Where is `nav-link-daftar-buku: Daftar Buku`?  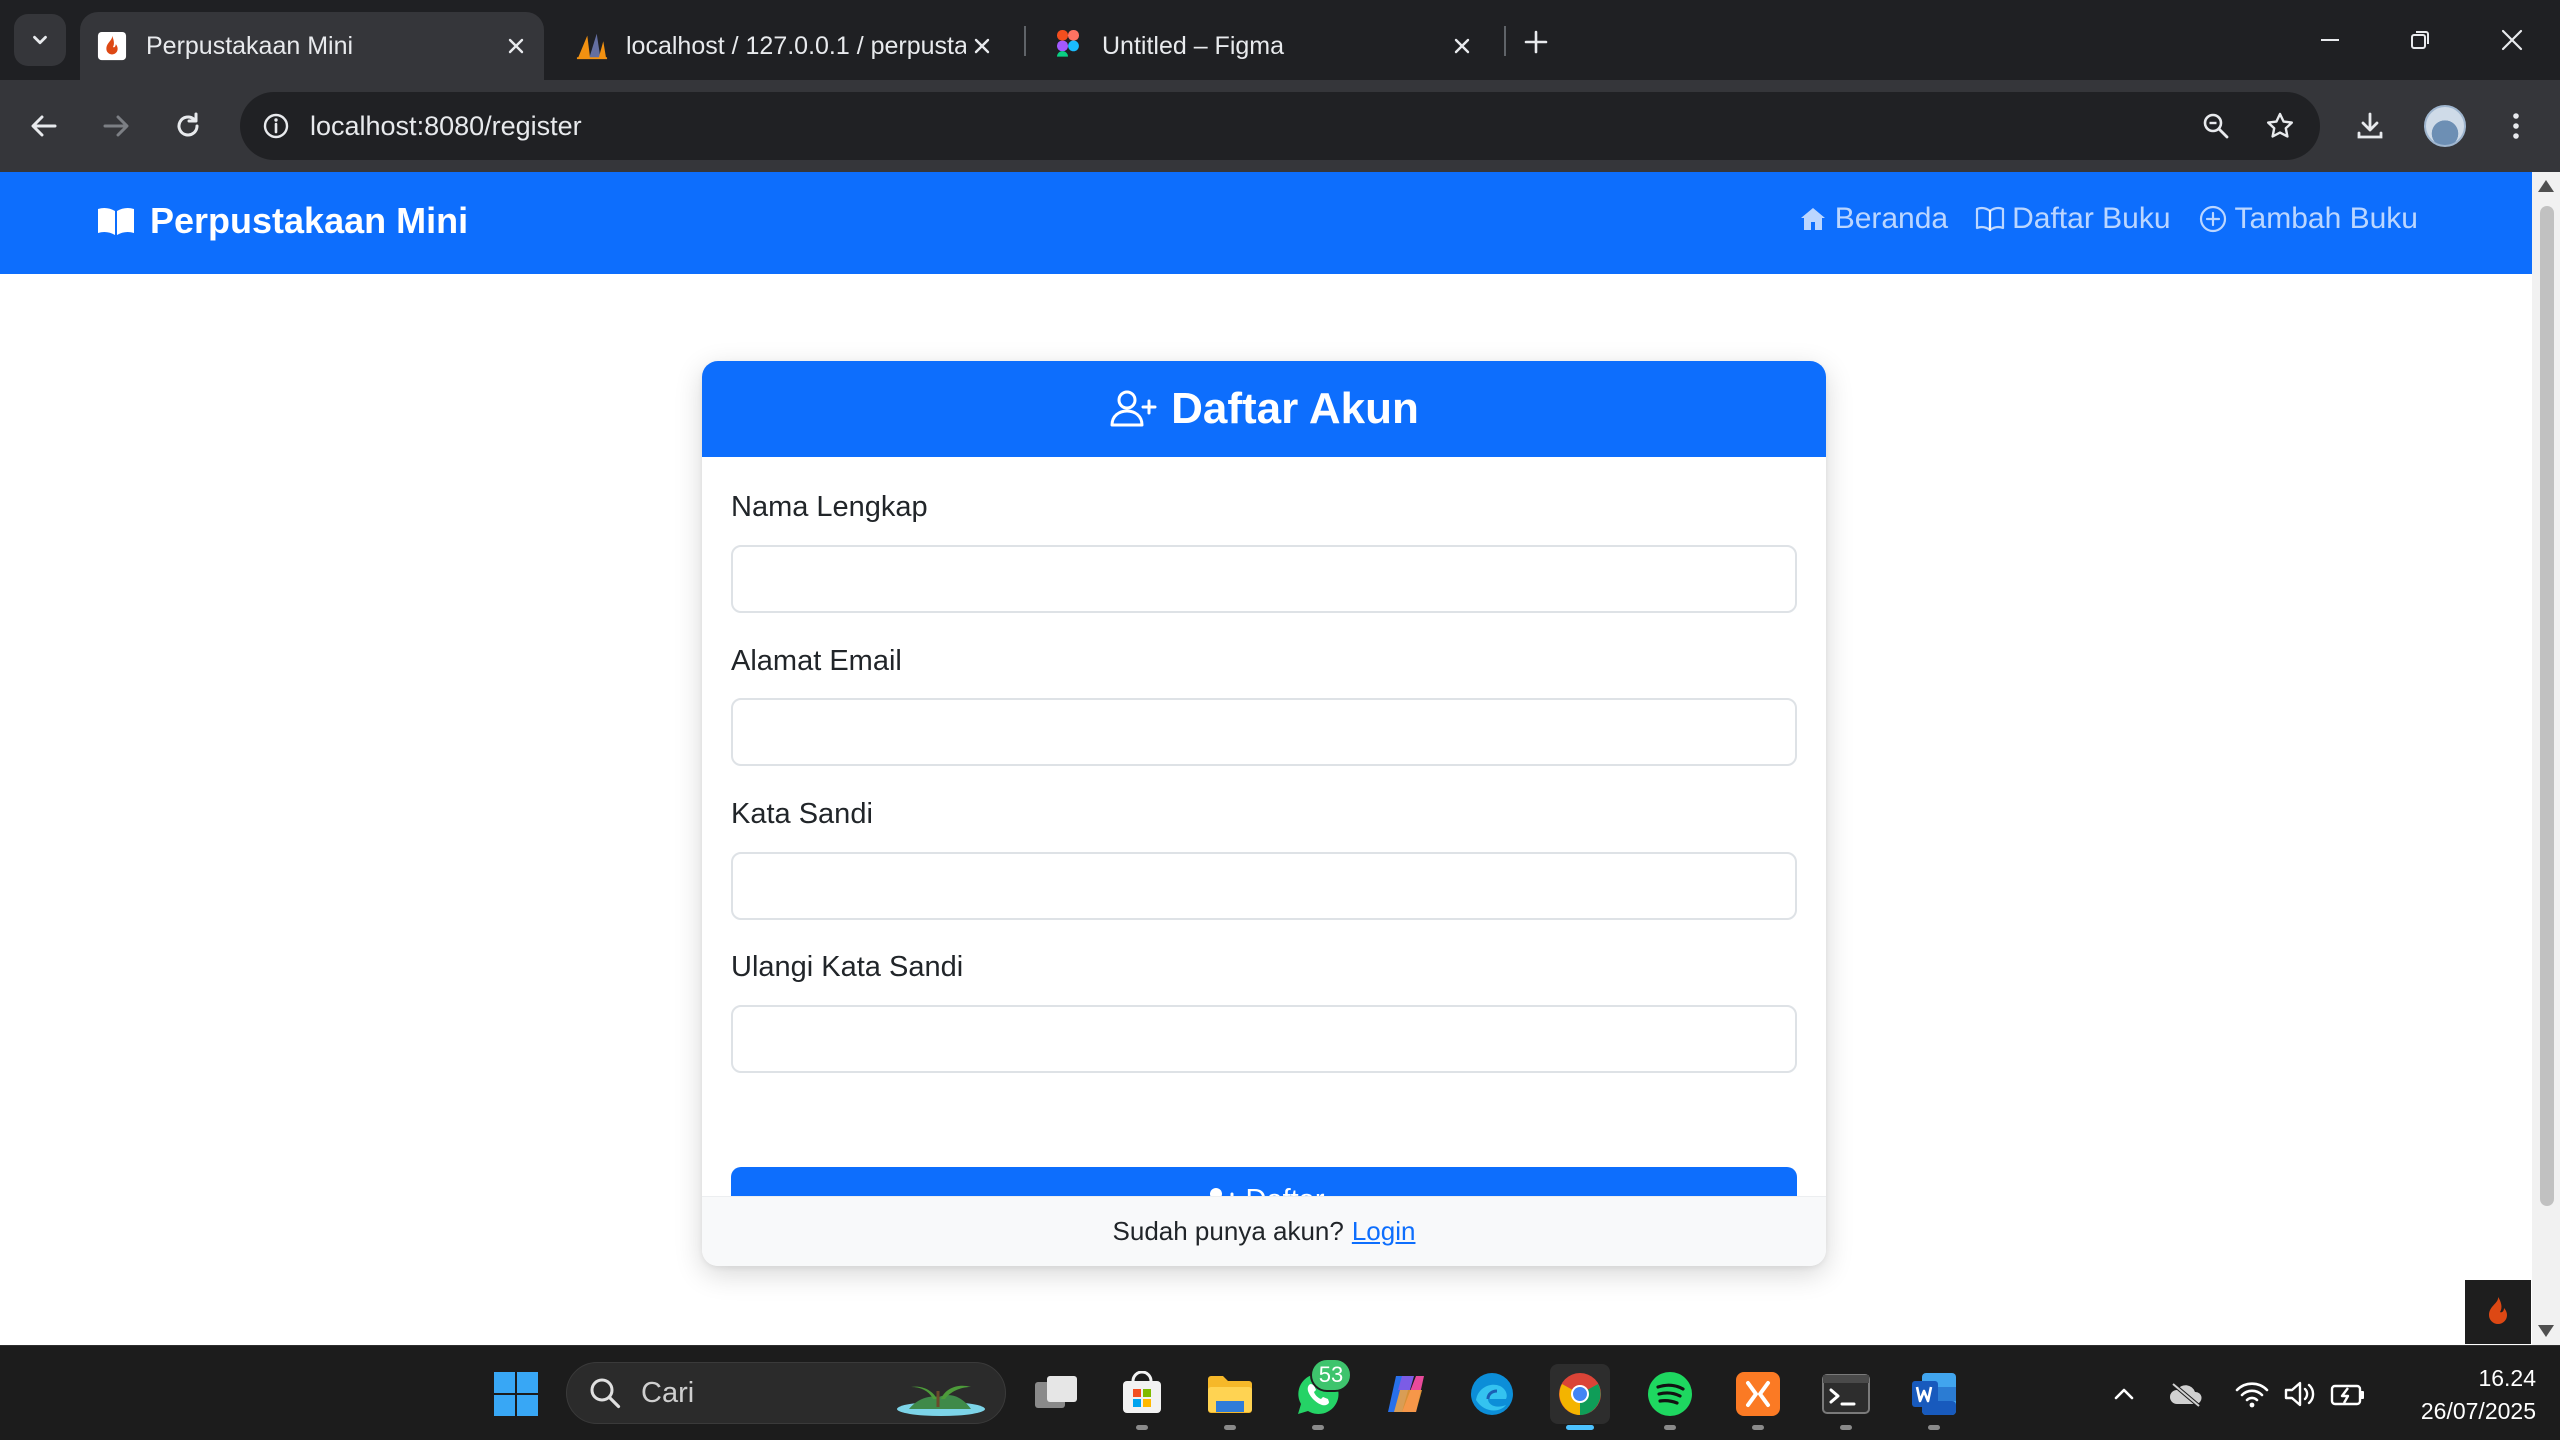 nav-link-daftar-buku: Daftar Buku is located at coordinates (2072, 219).